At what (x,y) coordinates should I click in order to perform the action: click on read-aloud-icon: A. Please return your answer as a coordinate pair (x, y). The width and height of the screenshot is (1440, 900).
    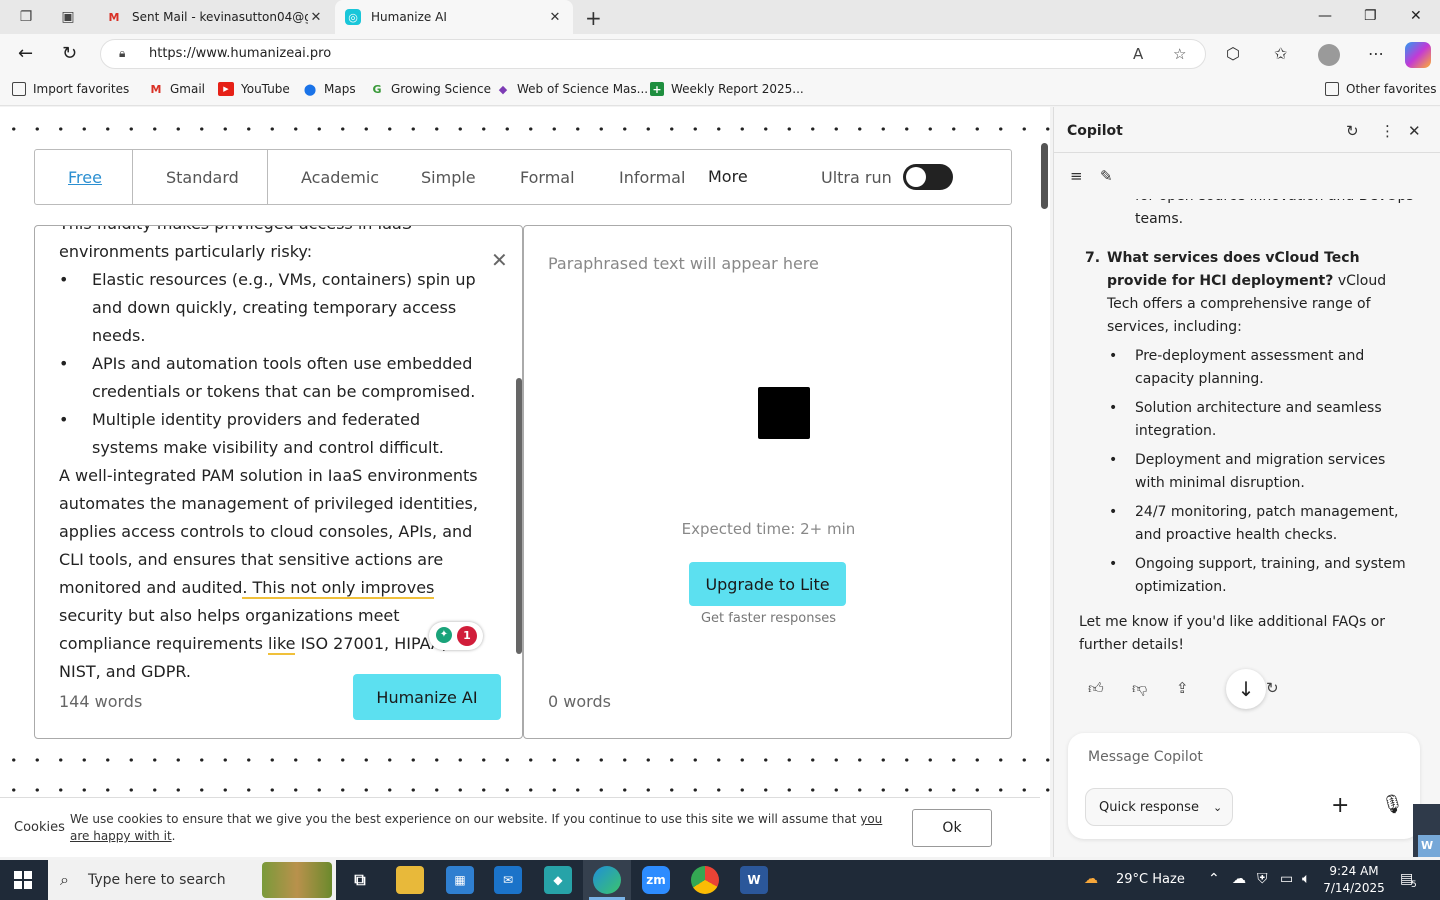
    Looking at the image, I should click on (1138, 54).